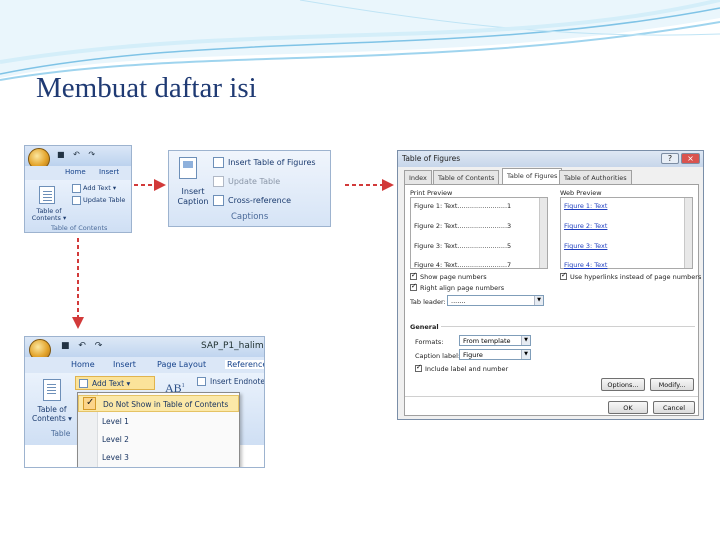 The image size is (720, 540). I want to click on tab-references: Reference, so click(244, 364).